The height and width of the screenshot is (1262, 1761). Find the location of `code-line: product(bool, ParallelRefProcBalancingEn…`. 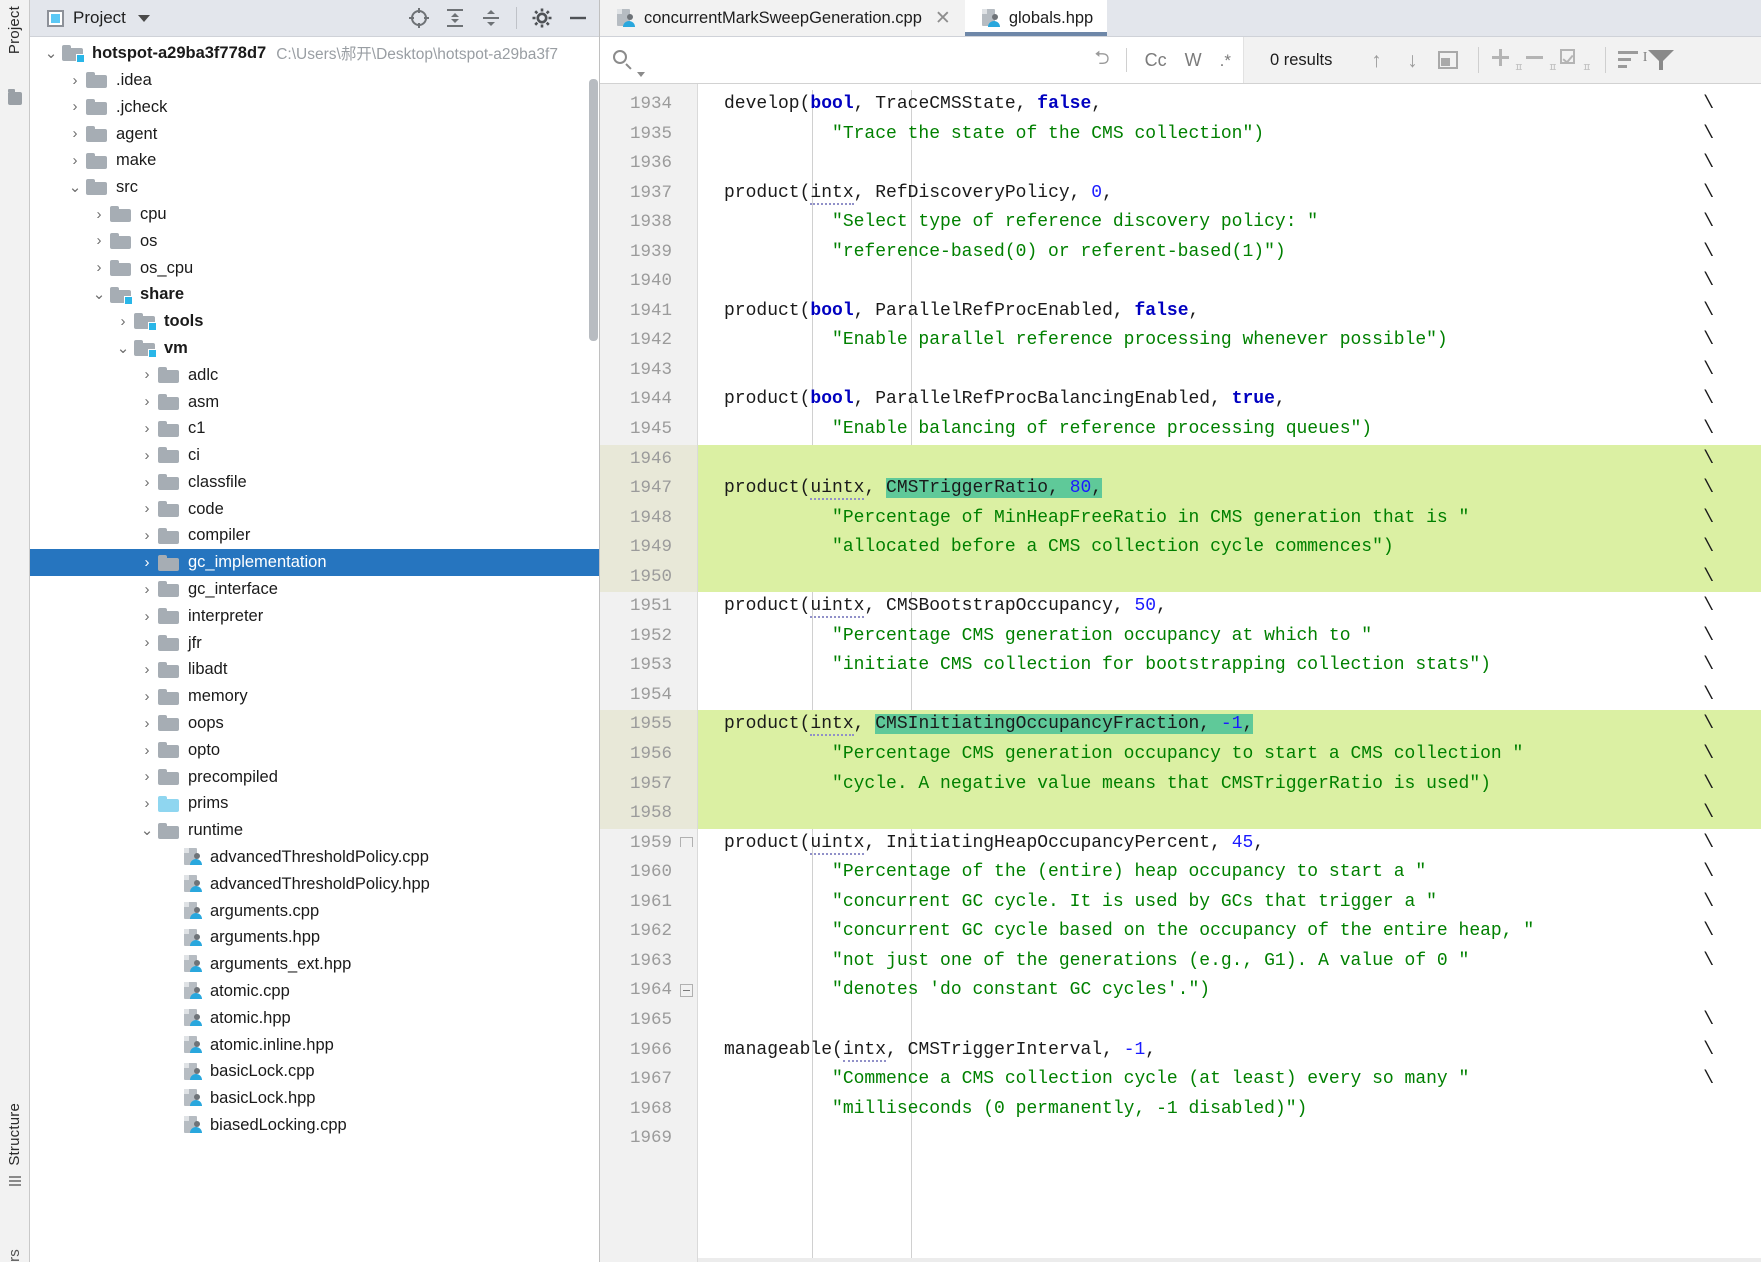

code-line: product(bool, ParallelRefProcBalancingEn… is located at coordinates (1229, 400).